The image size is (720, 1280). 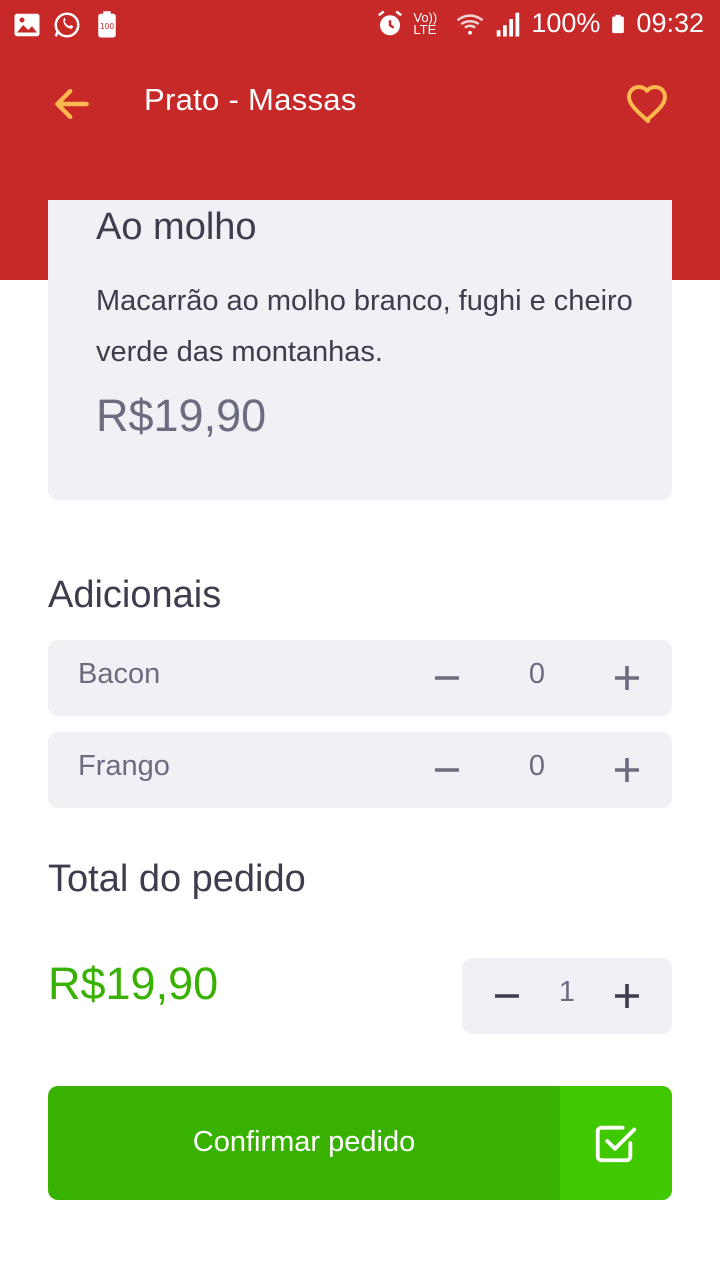 I want to click on svg-text: 100, so click(x=107, y=26).